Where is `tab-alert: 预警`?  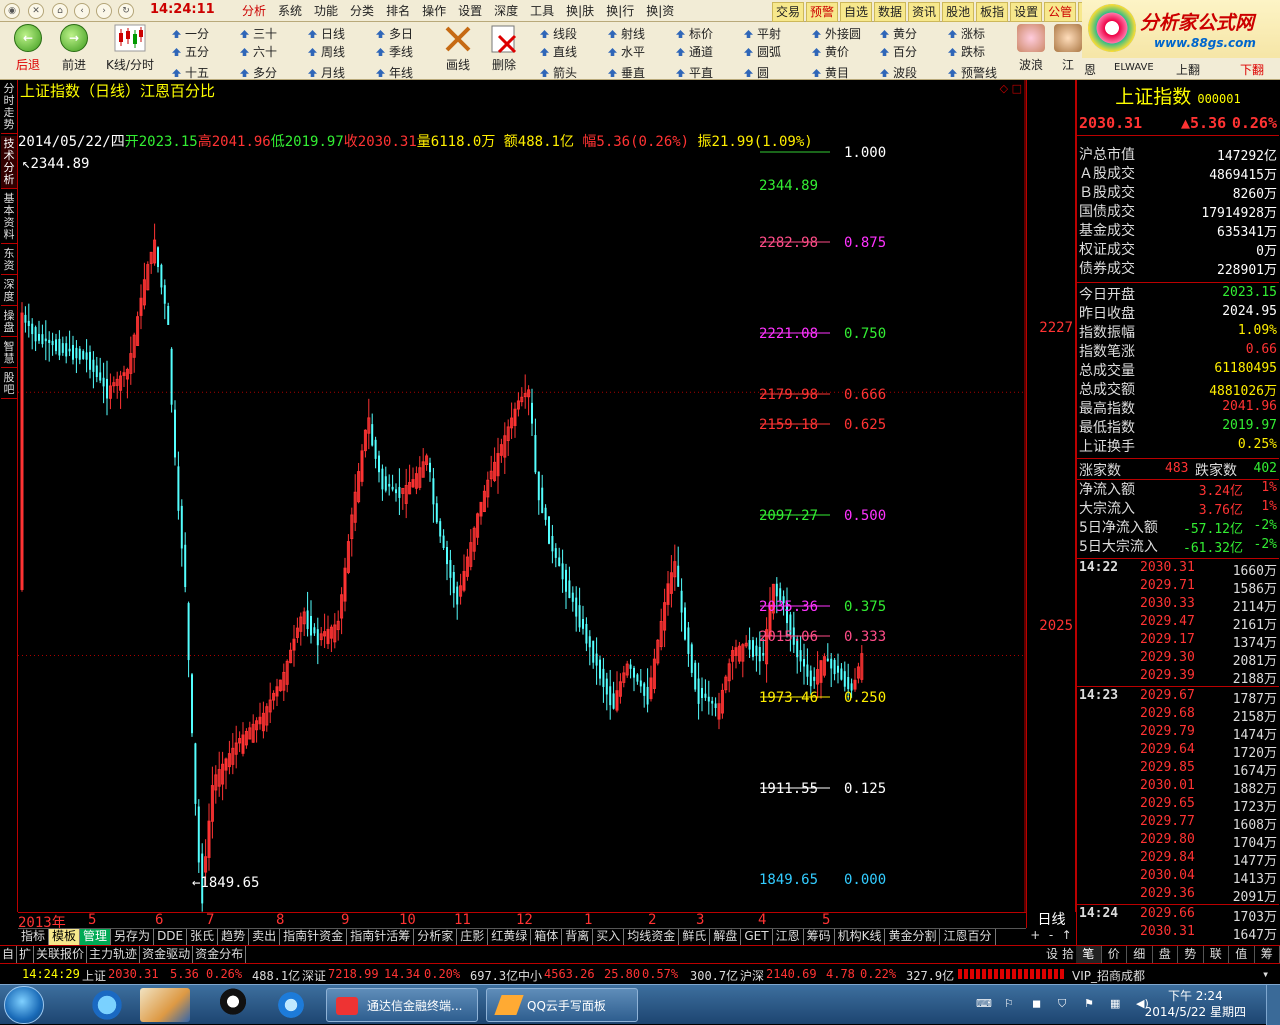
tab-alert: 预警 is located at coordinates (822, 12).